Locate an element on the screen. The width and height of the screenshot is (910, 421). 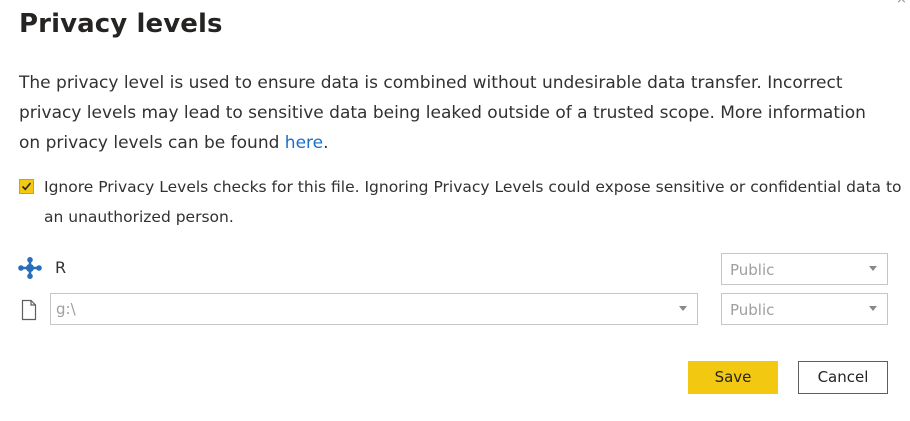
checkmark-icon is located at coordinates (26, 186).